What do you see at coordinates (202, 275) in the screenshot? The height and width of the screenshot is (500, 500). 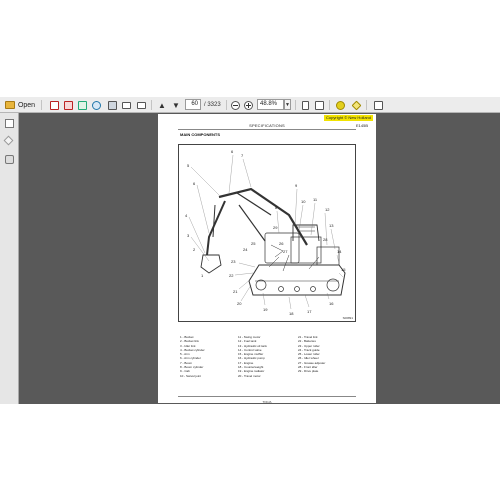 I see `svg-text: 1` at bounding box center [202, 275].